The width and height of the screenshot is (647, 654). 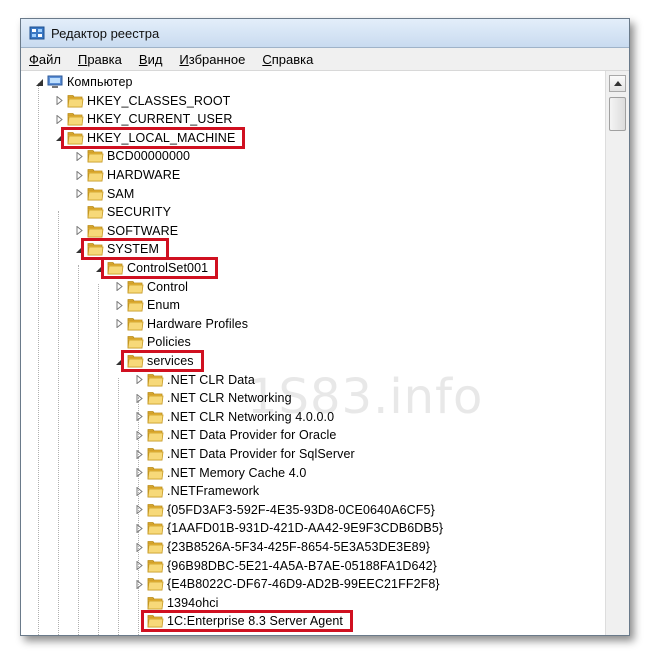 What do you see at coordinates (55, 81) in the screenshot?
I see `computer-icon` at bounding box center [55, 81].